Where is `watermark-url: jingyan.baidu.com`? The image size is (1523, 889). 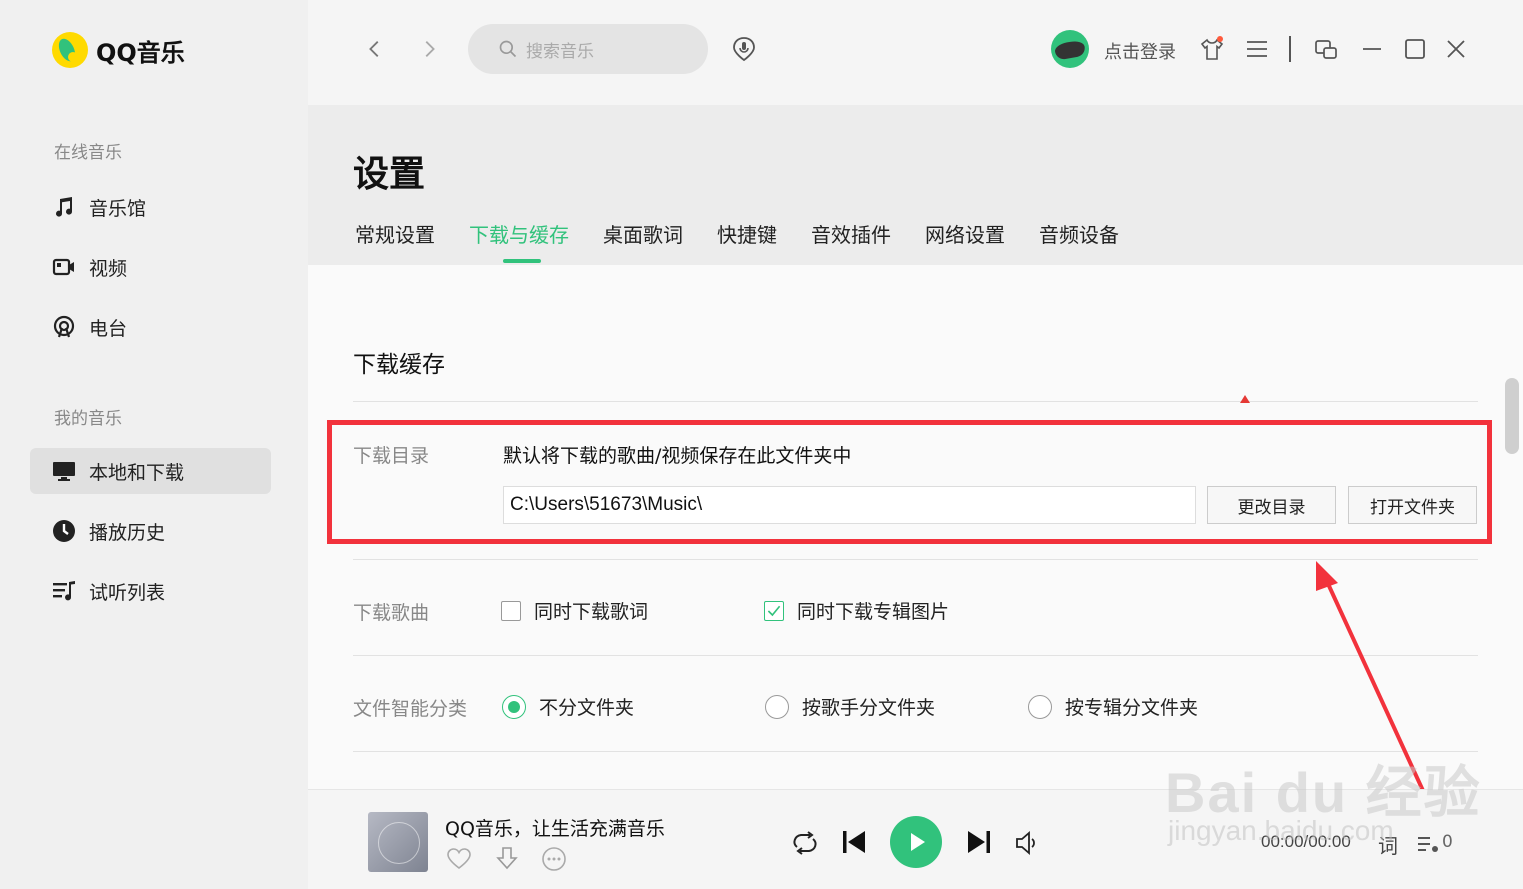 watermark-url: jingyan.baidu.com is located at coordinates (1281, 830).